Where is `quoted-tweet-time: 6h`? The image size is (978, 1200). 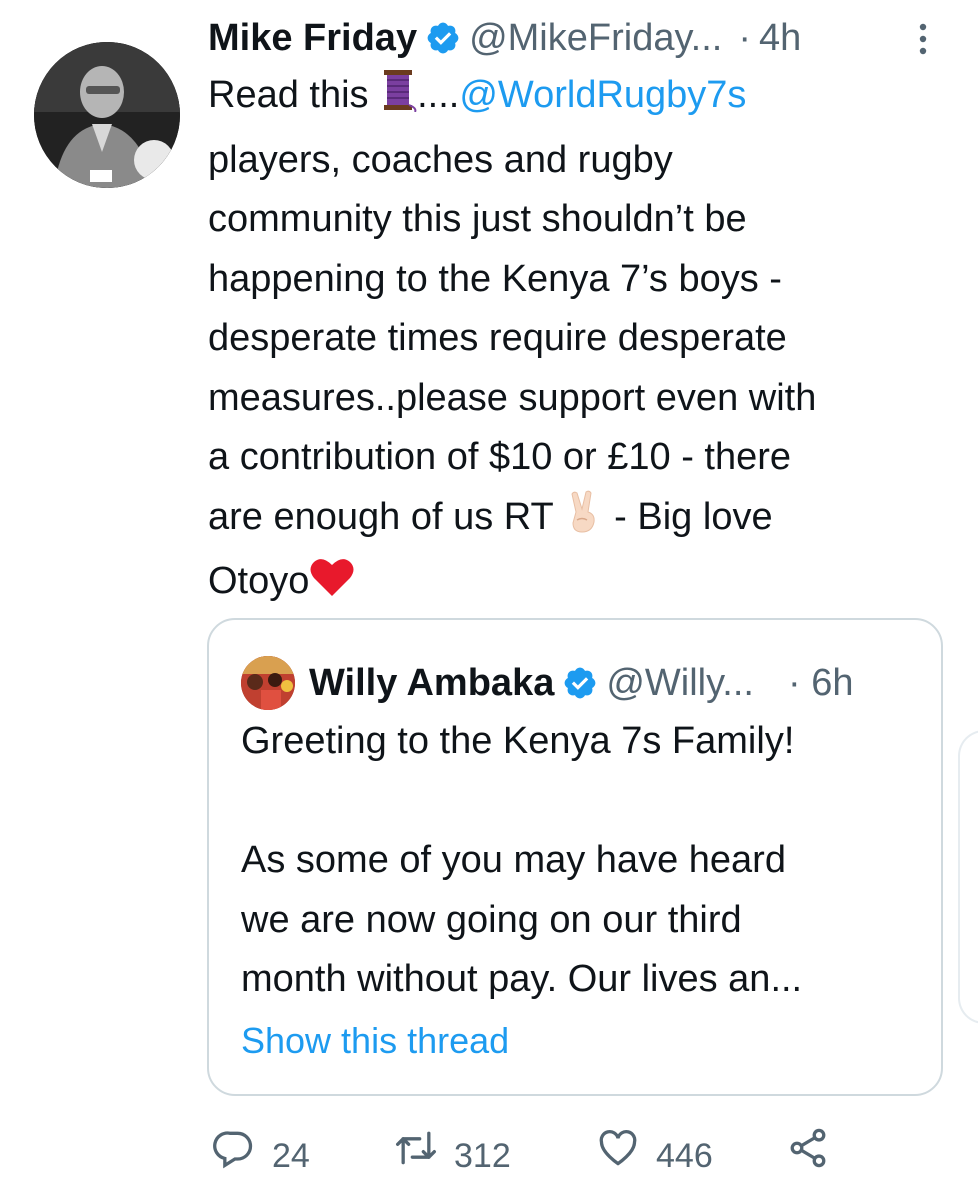
quoted-tweet-time: 6h is located at coordinates (832, 683).